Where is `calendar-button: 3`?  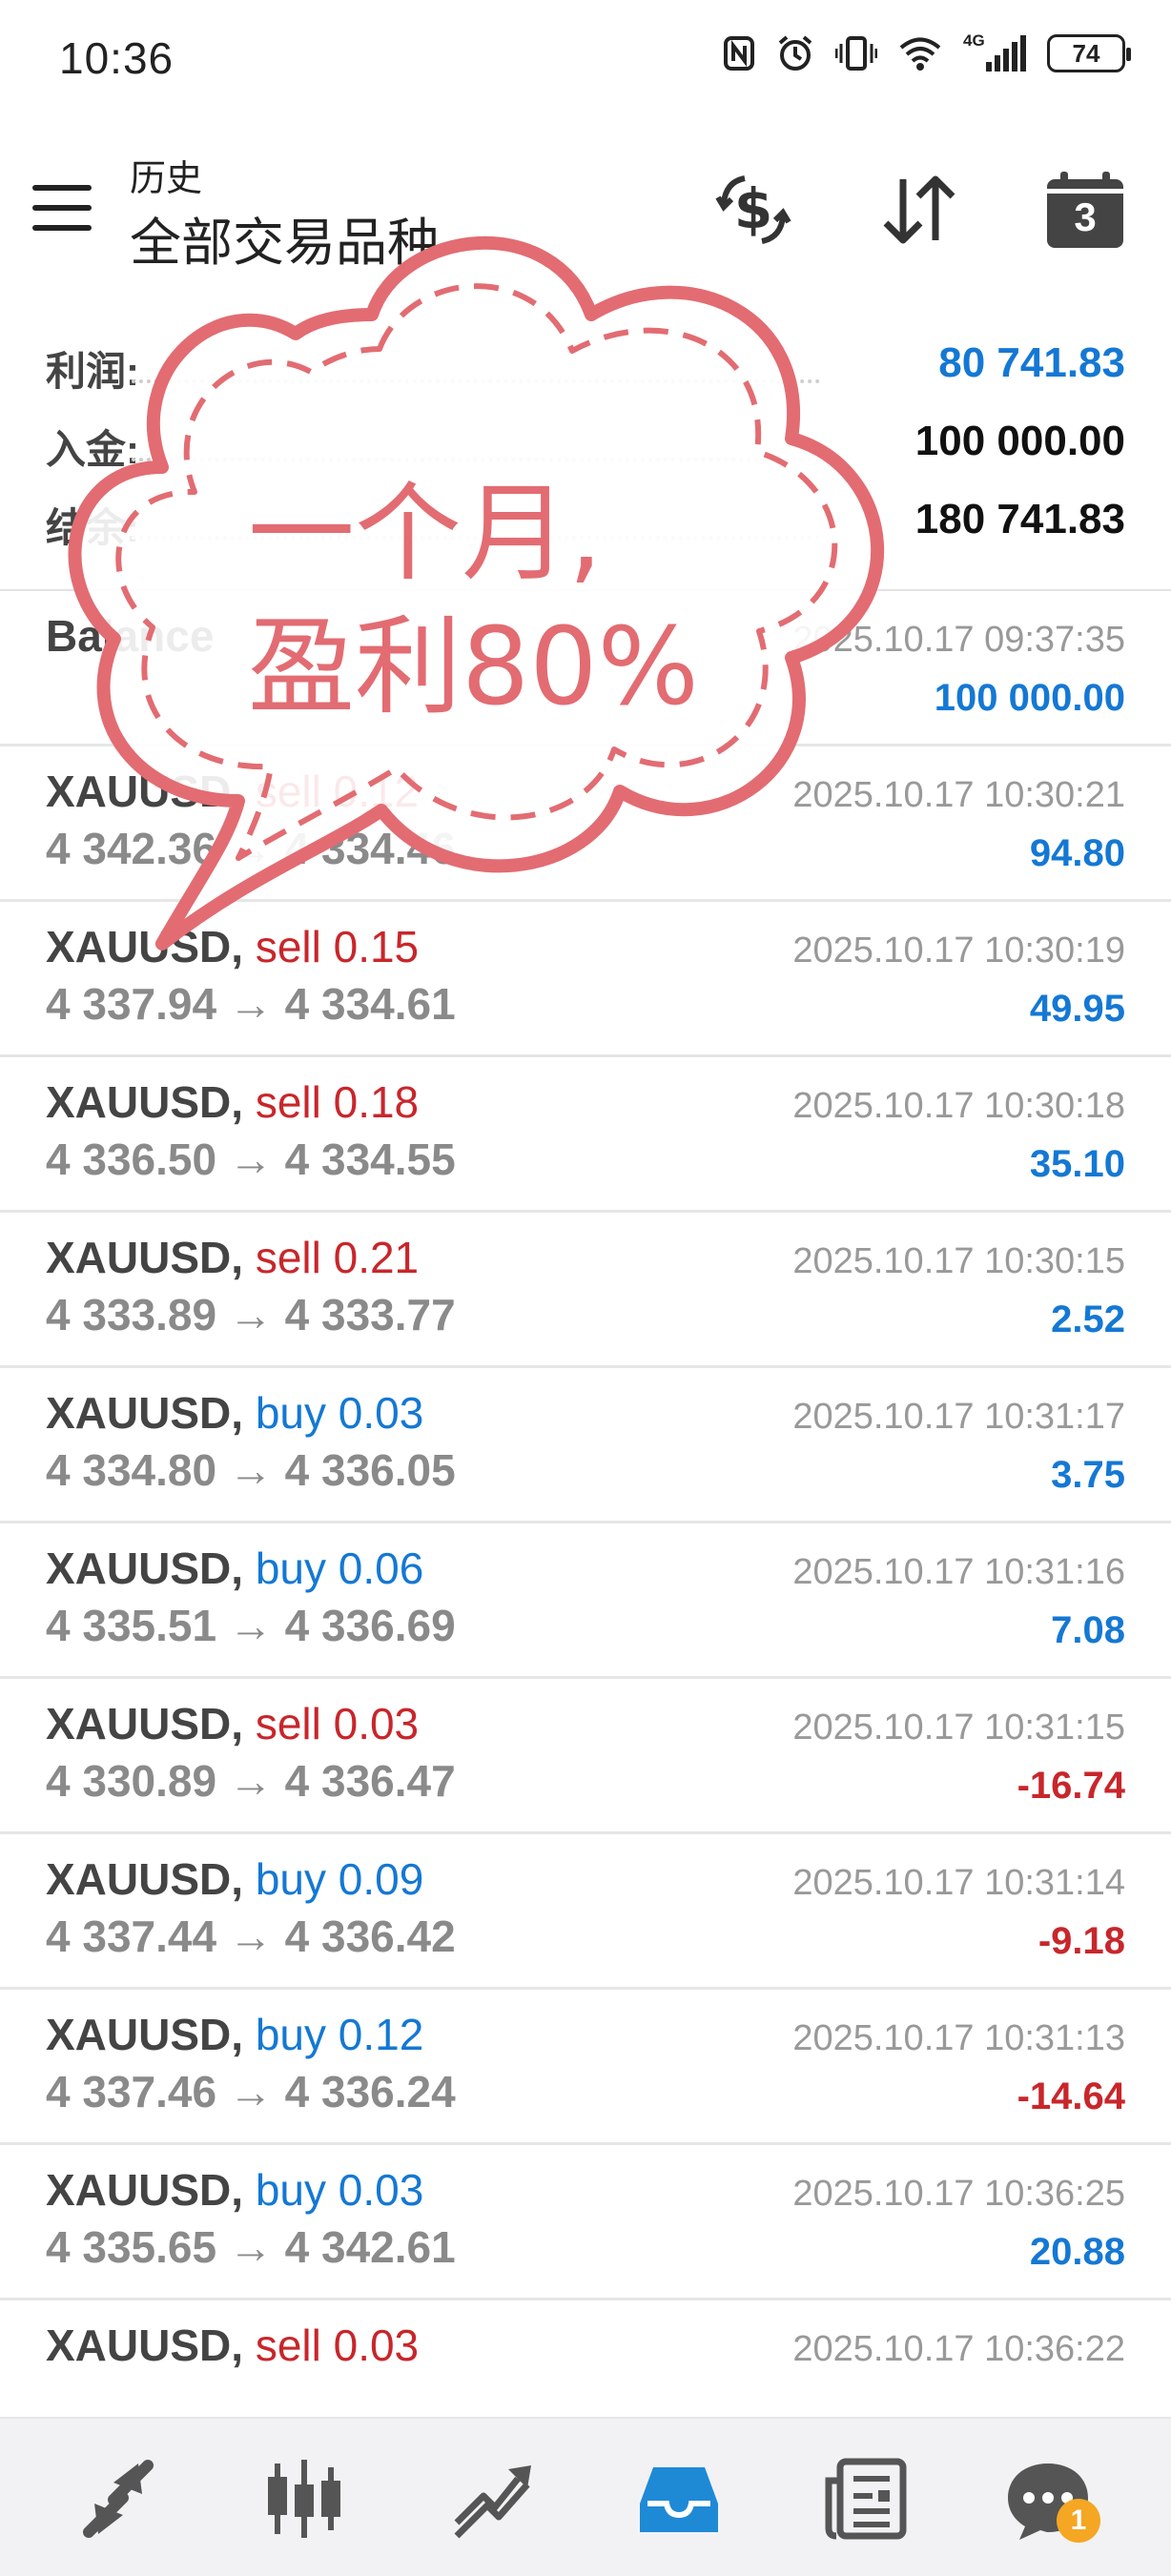 calendar-button: 3 is located at coordinates (1085, 210).